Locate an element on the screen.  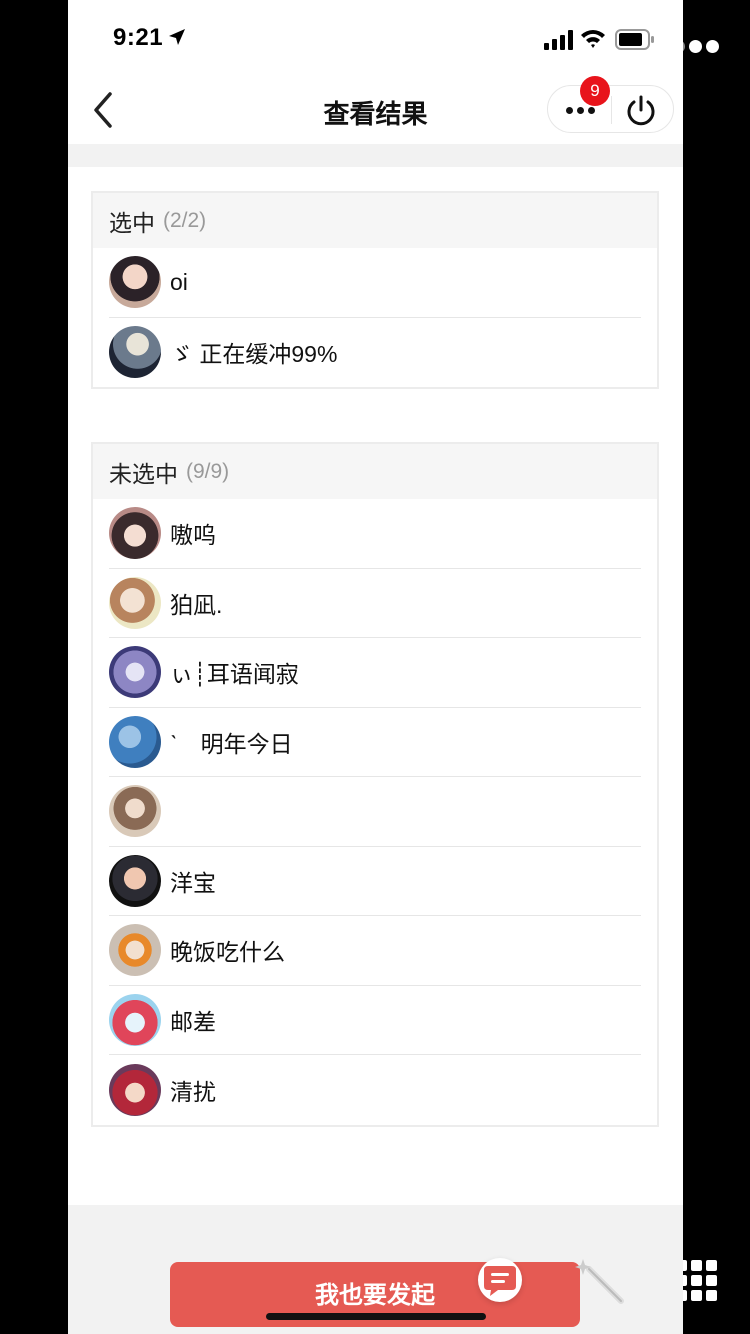
selected-list: oi ゞ 正在缓冲99% is located at coordinates (375, 317).